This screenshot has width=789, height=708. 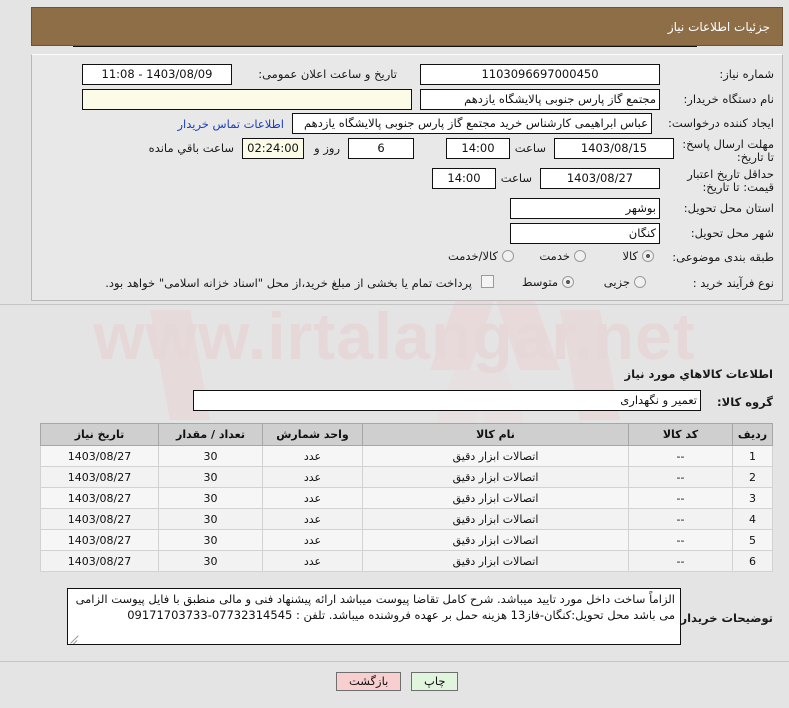 What do you see at coordinates (75, 638) in the screenshot?
I see `resize-grip-icon` at bounding box center [75, 638].